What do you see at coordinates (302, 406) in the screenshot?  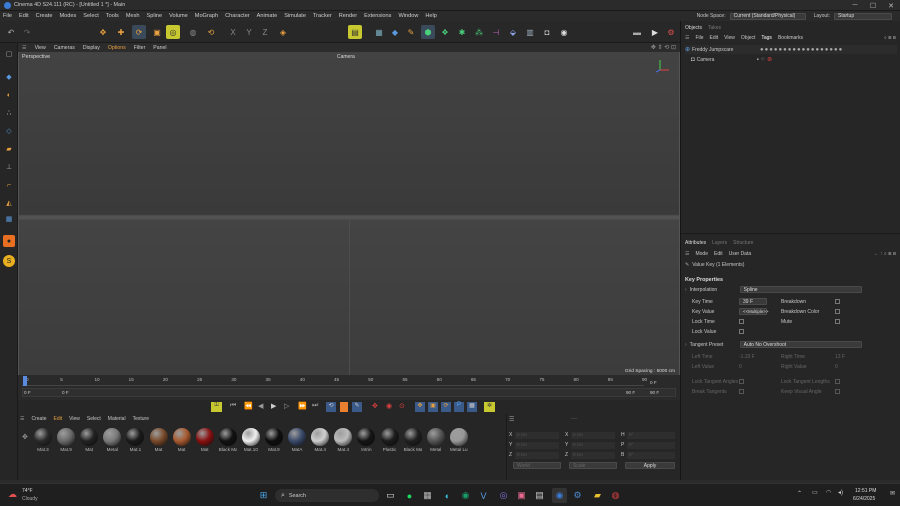 I see `next-key-icon: ⏩` at bounding box center [302, 406].